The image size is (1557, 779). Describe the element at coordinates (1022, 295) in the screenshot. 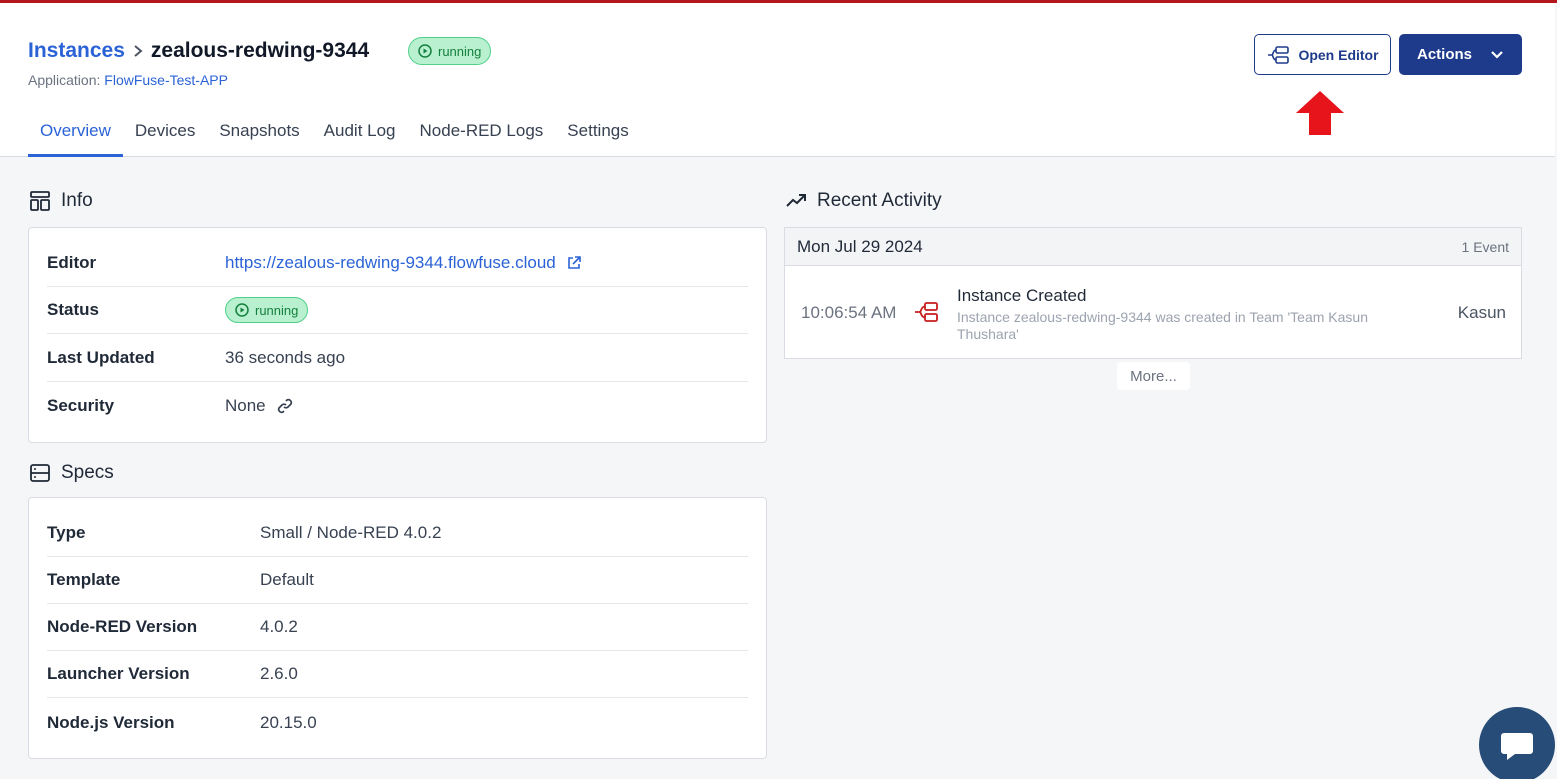

I see `event-title: Instance Created` at that location.